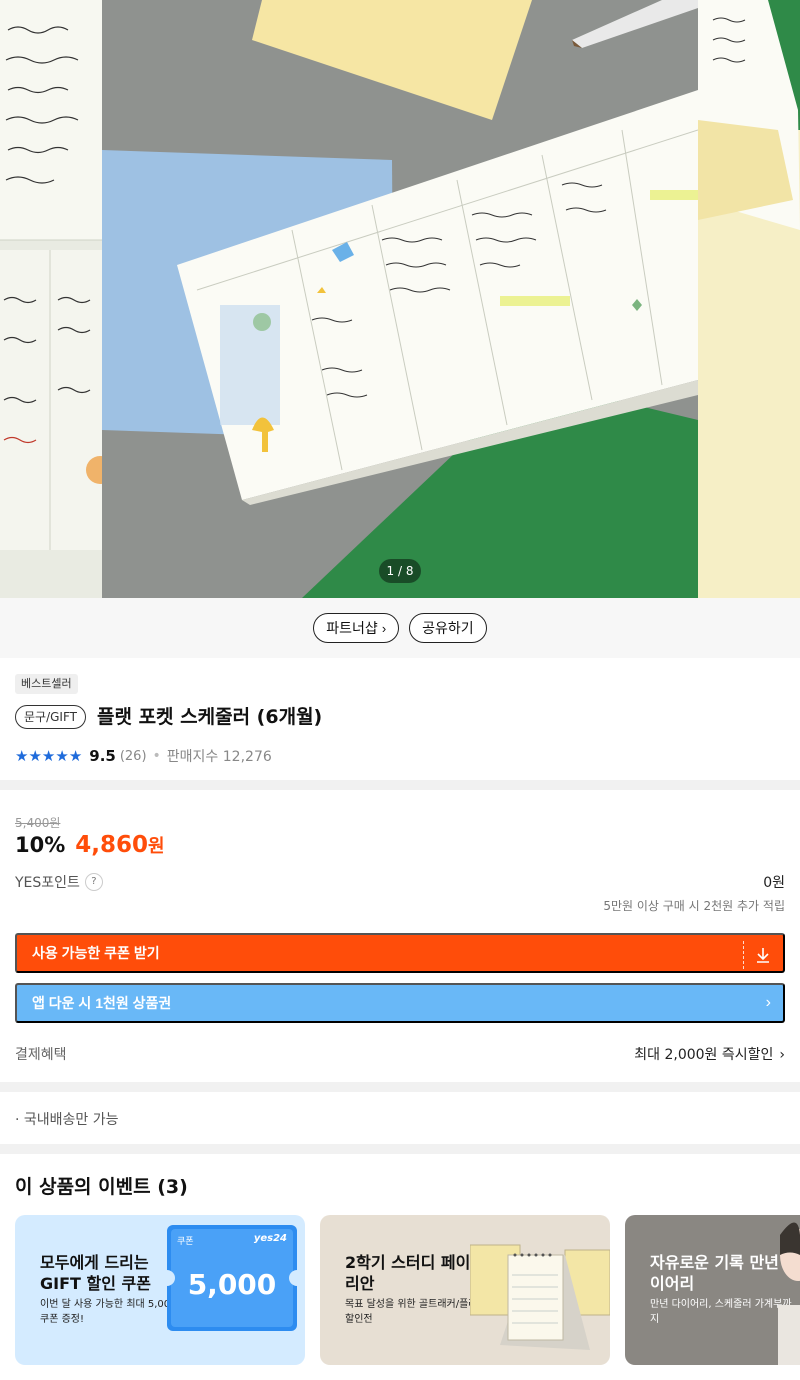 This screenshot has width=800, height=1380. What do you see at coordinates (400, 1003) in the screenshot?
I see `app-download-button: 앱 다운 시 1천원 상품권 ›` at bounding box center [400, 1003].